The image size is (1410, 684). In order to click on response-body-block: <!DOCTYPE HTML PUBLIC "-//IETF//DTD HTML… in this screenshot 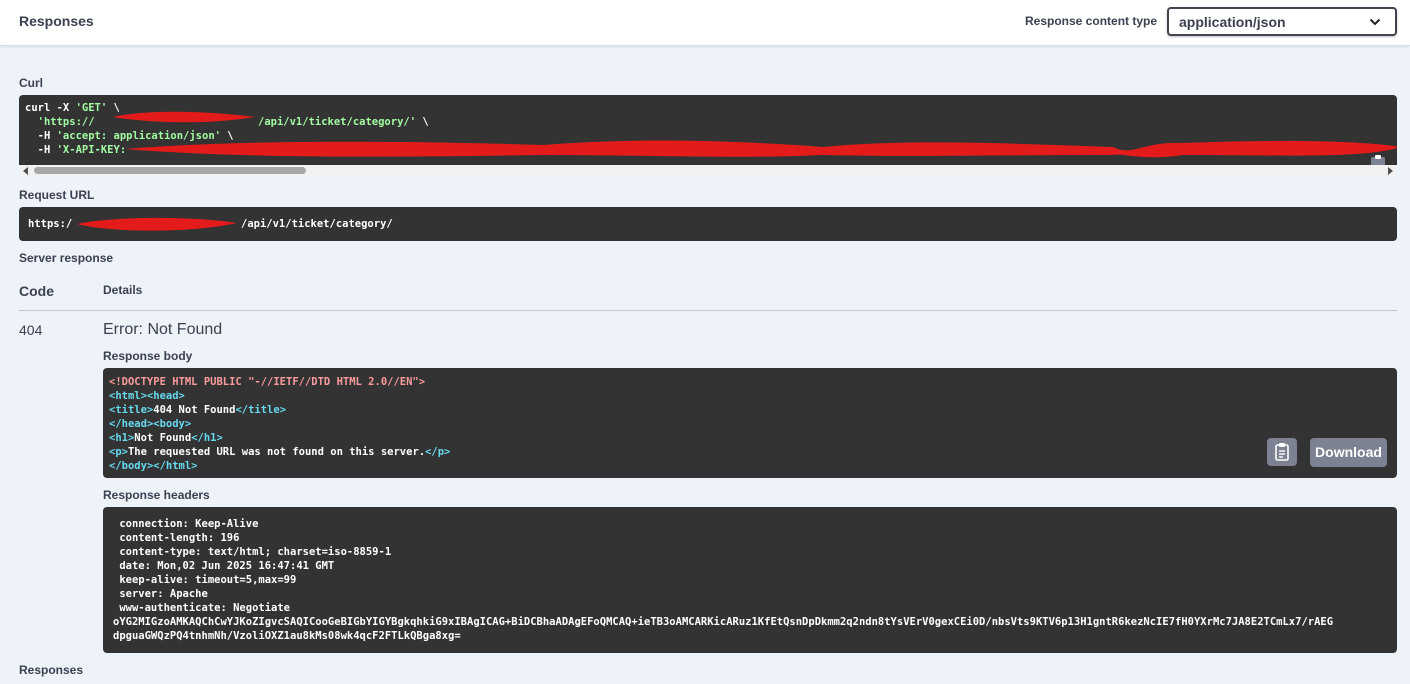, I will do `click(750, 423)`.